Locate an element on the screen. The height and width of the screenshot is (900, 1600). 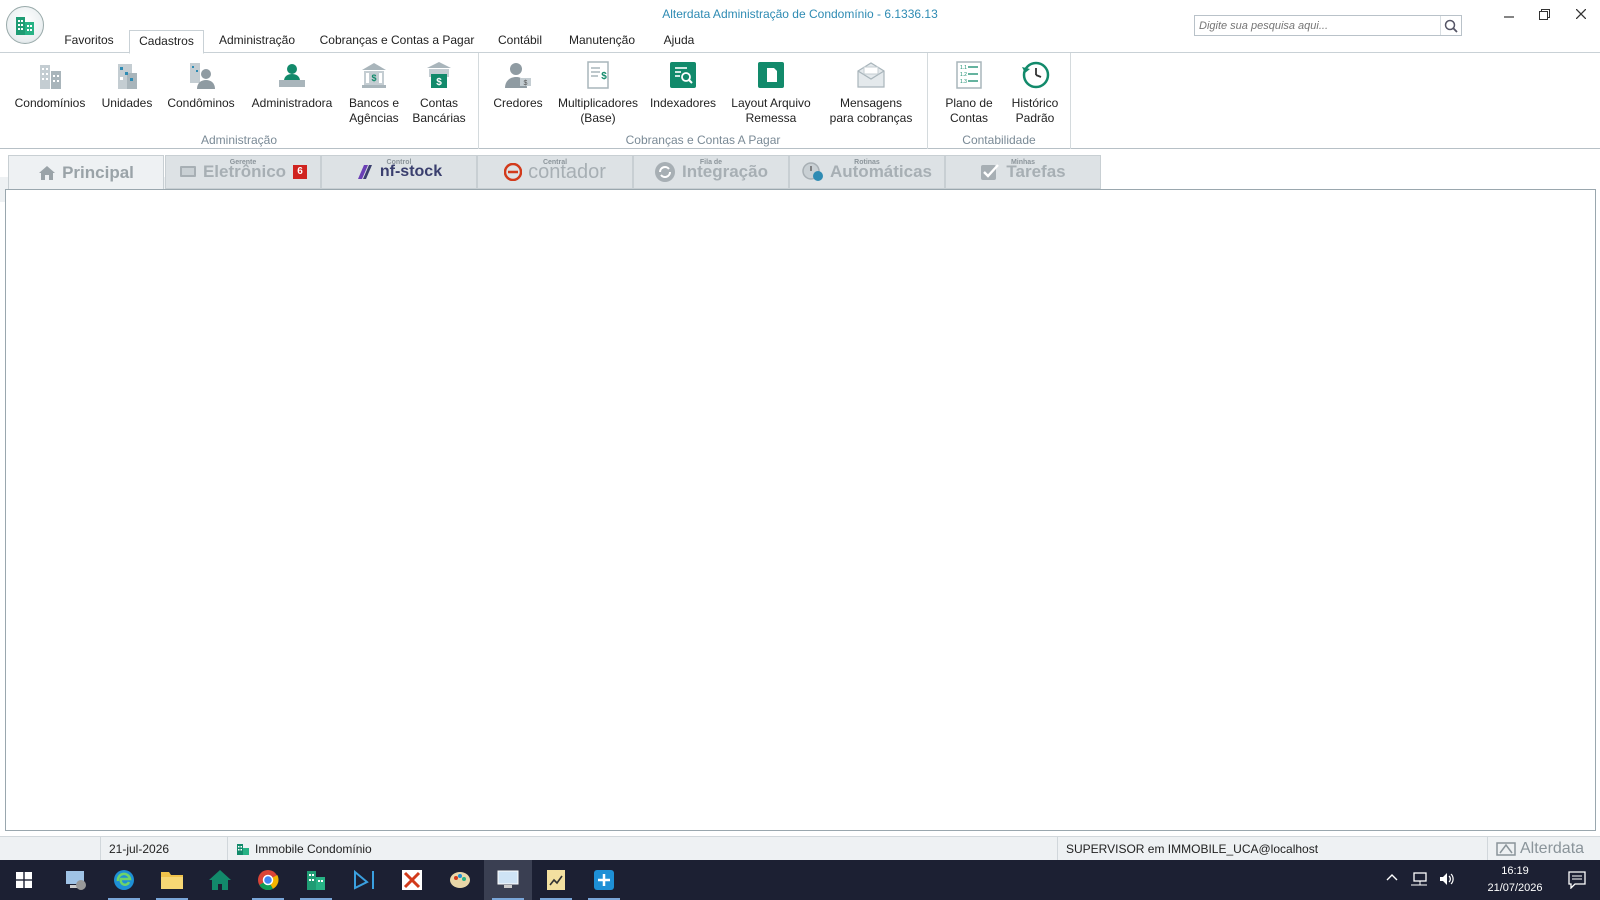
tab-favoritos: Favoritos is located at coordinates (89, 42).